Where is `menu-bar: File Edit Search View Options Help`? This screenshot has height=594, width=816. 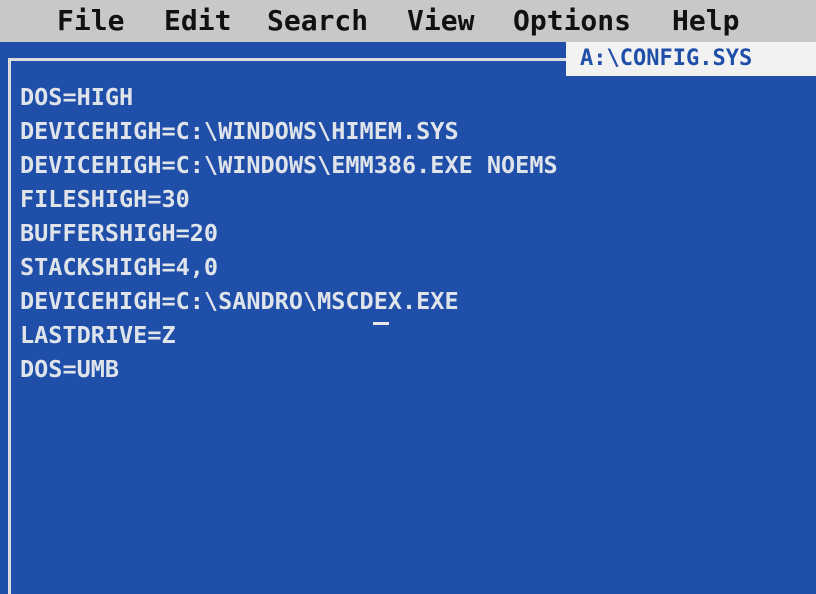
menu-bar: File Edit Search View Options Help is located at coordinates (408, 21).